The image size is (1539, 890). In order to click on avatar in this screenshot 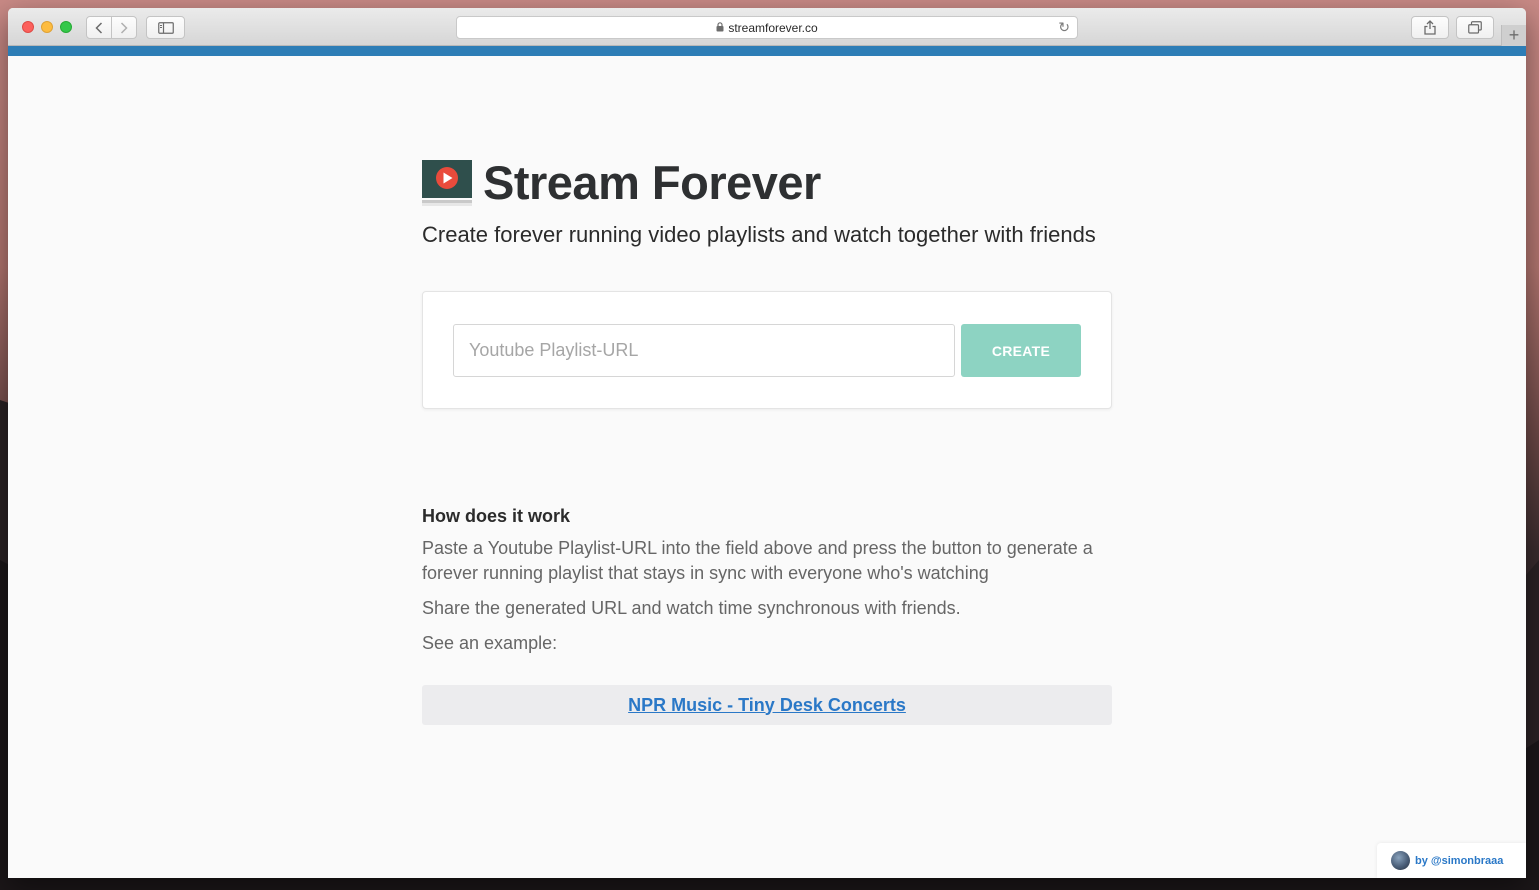, I will do `click(1400, 860)`.